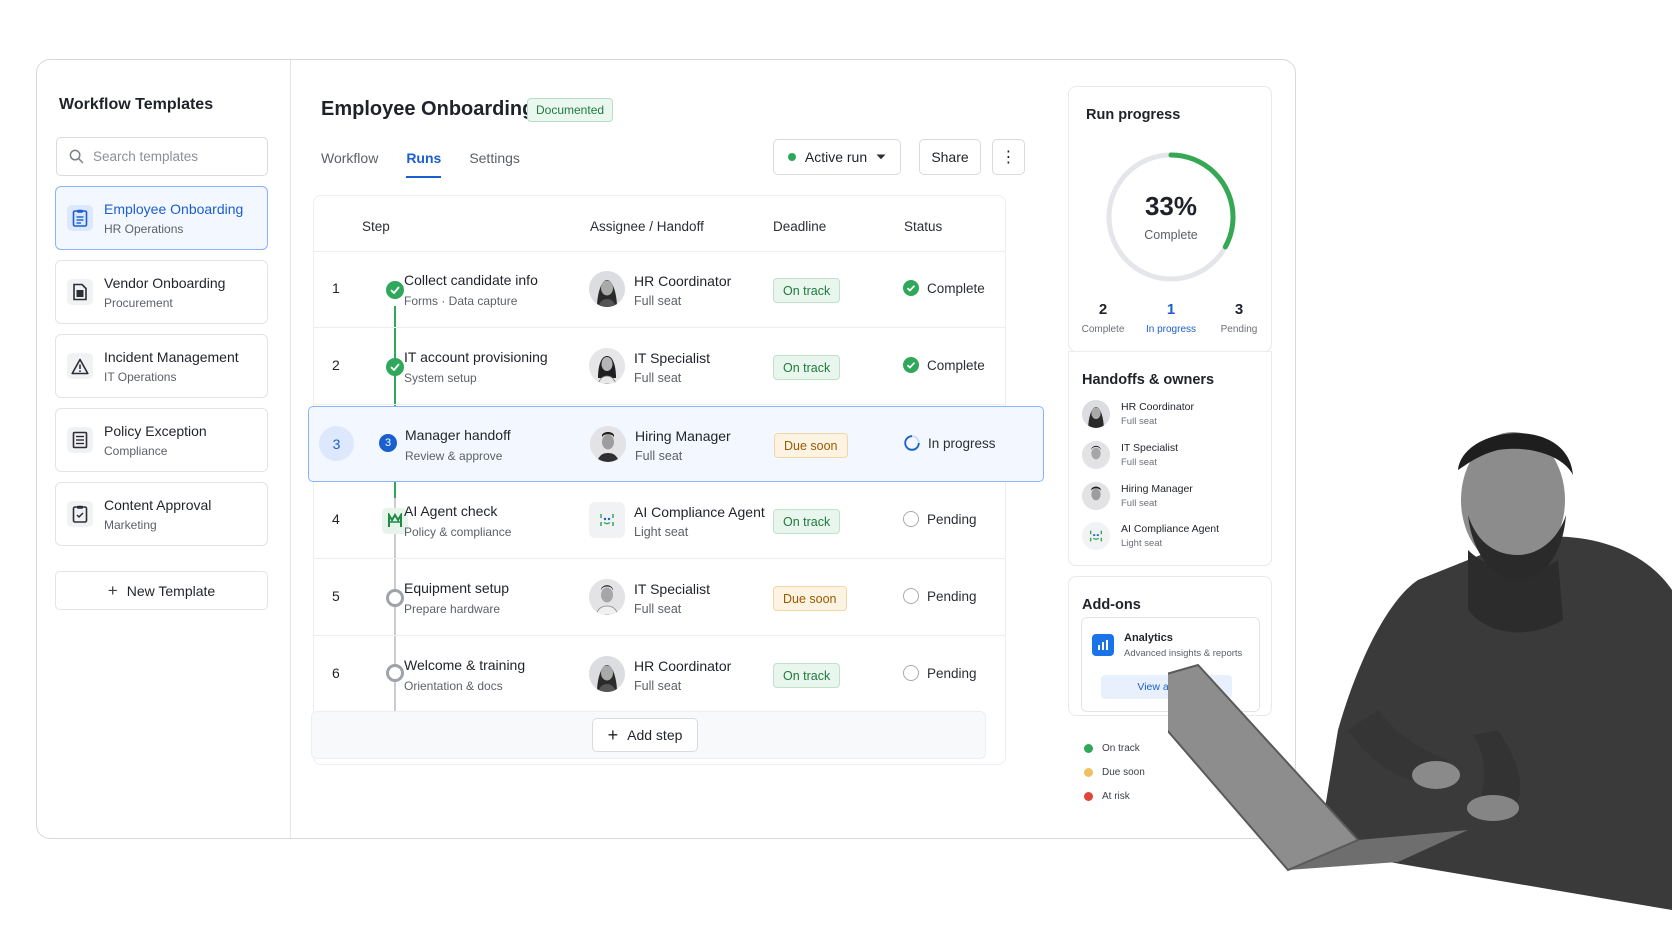 The width and height of the screenshot is (1672, 941). Describe the element at coordinates (655, 735) in the screenshot. I see `add-step-label: Add step` at that location.